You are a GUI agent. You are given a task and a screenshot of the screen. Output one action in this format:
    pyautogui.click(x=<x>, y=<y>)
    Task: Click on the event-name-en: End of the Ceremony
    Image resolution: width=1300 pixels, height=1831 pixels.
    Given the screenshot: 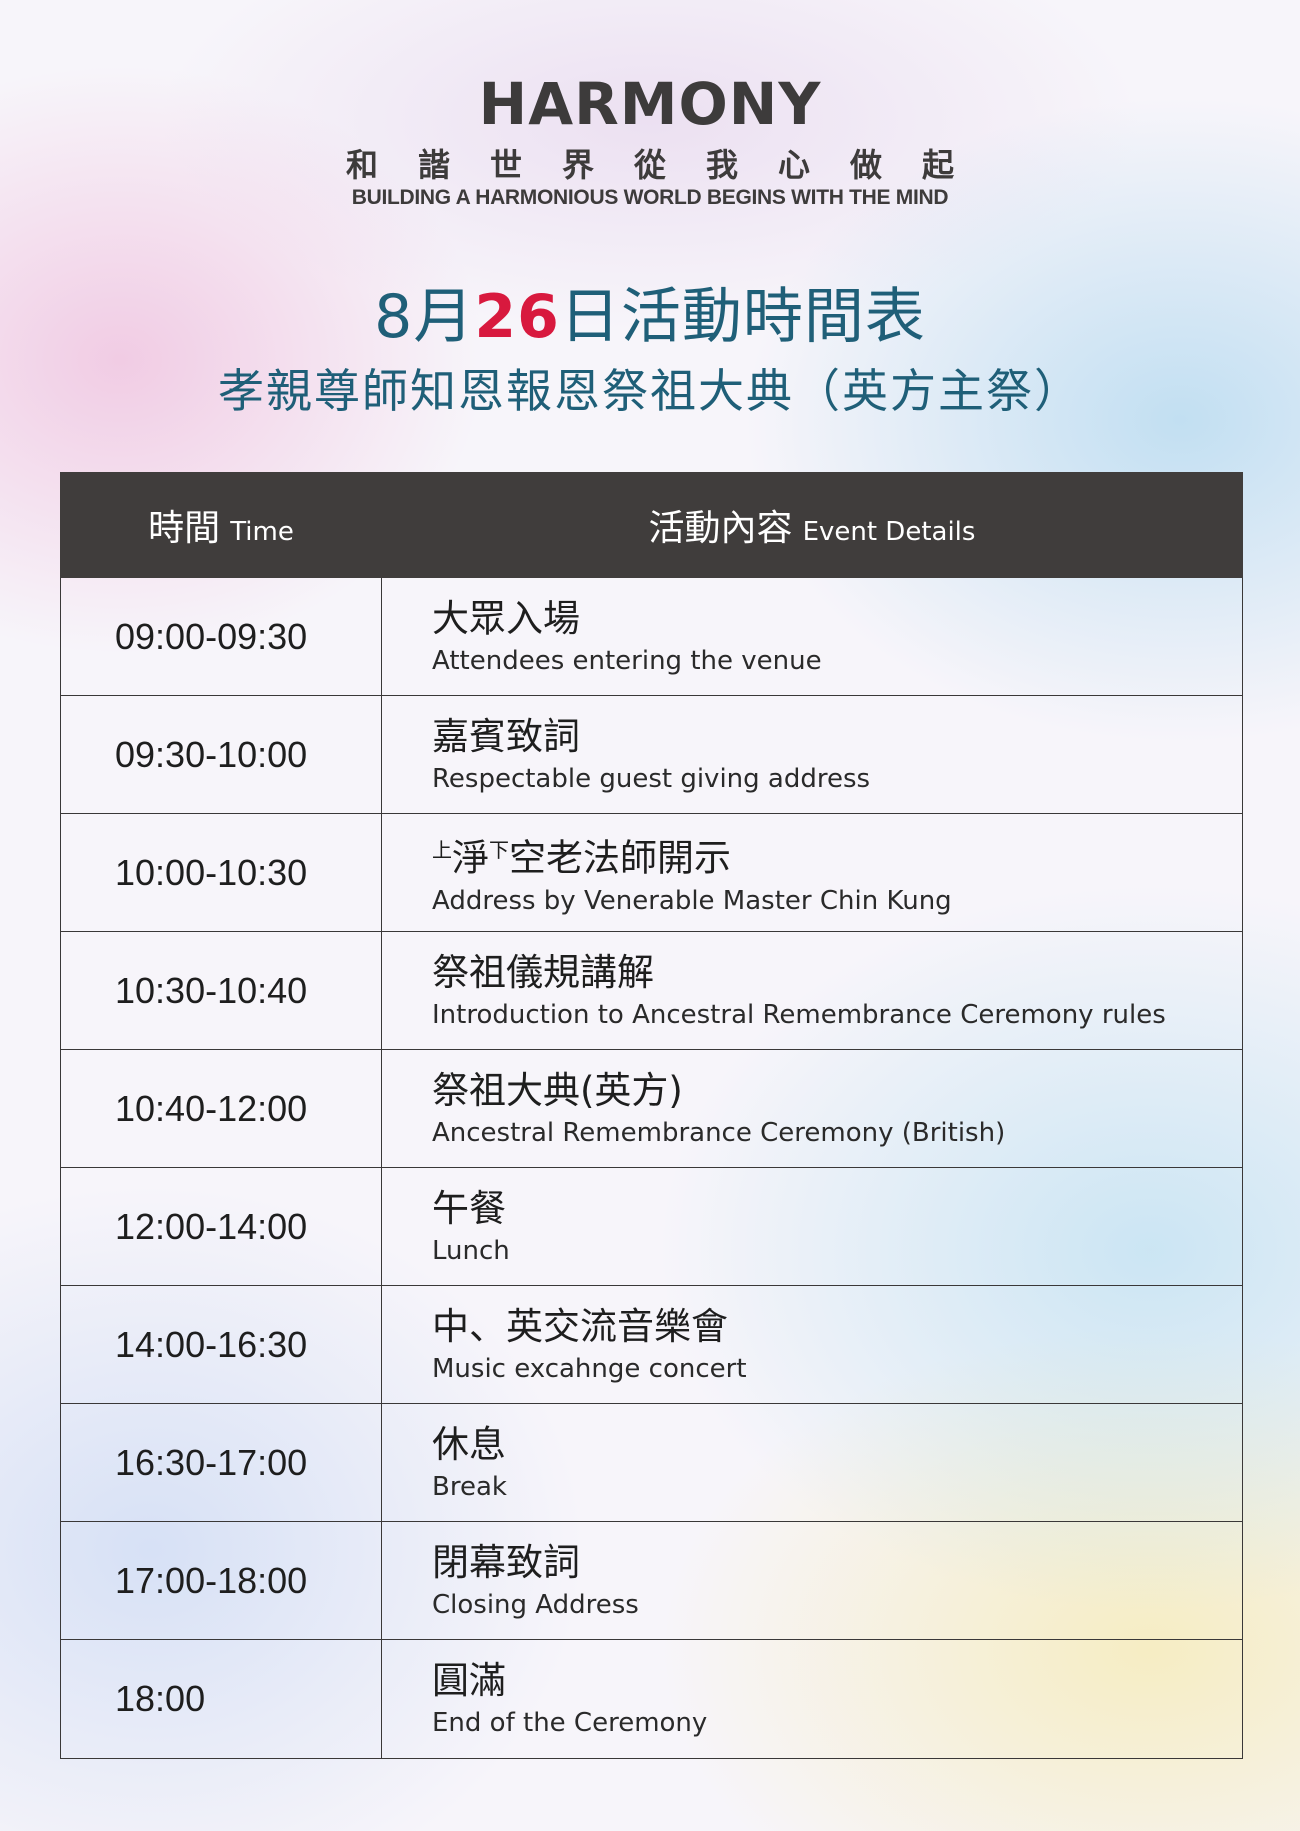 What is the action you would take?
    pyautogui.click(x=570, y=1723)
    